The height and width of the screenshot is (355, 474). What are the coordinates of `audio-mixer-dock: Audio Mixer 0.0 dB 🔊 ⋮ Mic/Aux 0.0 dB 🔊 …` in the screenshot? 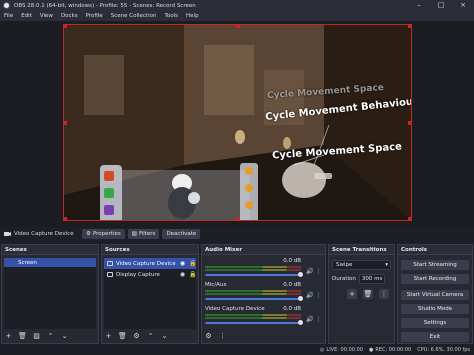 It's located at (263, 294).